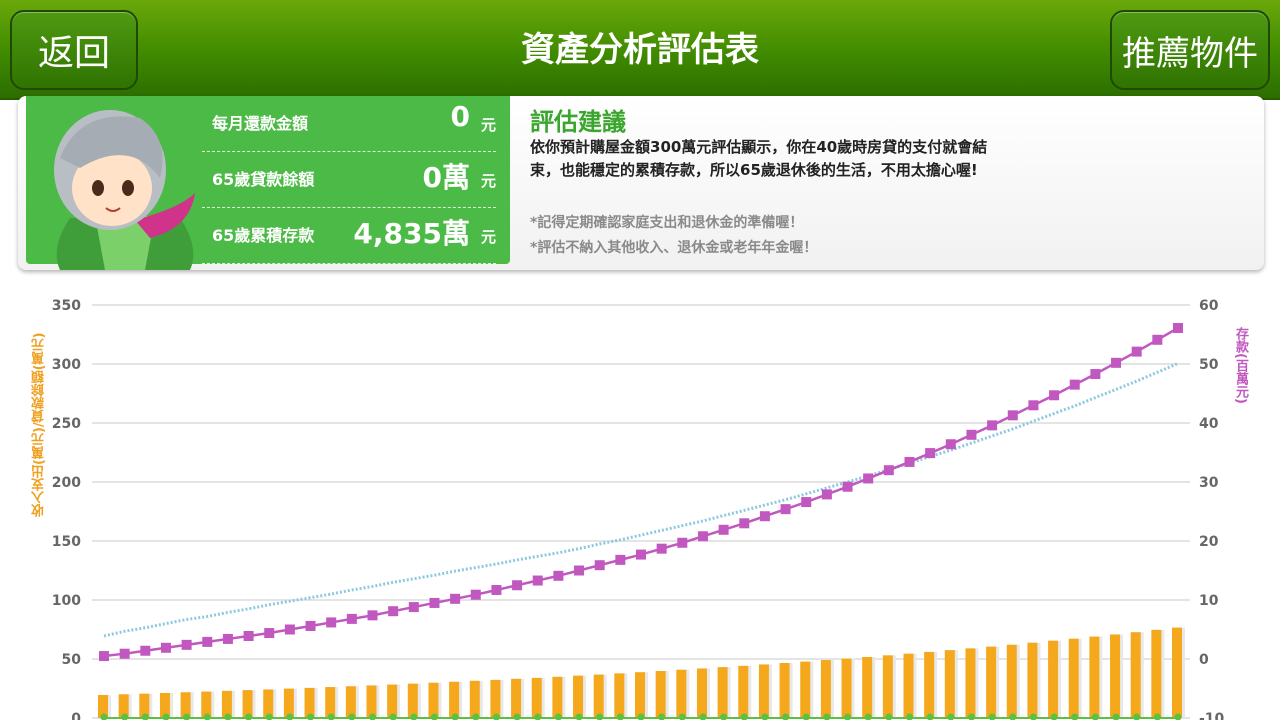  Describe the element at coordinates (1212, 715) in the screenshot. I see `right-tick-label: -10` at that location.